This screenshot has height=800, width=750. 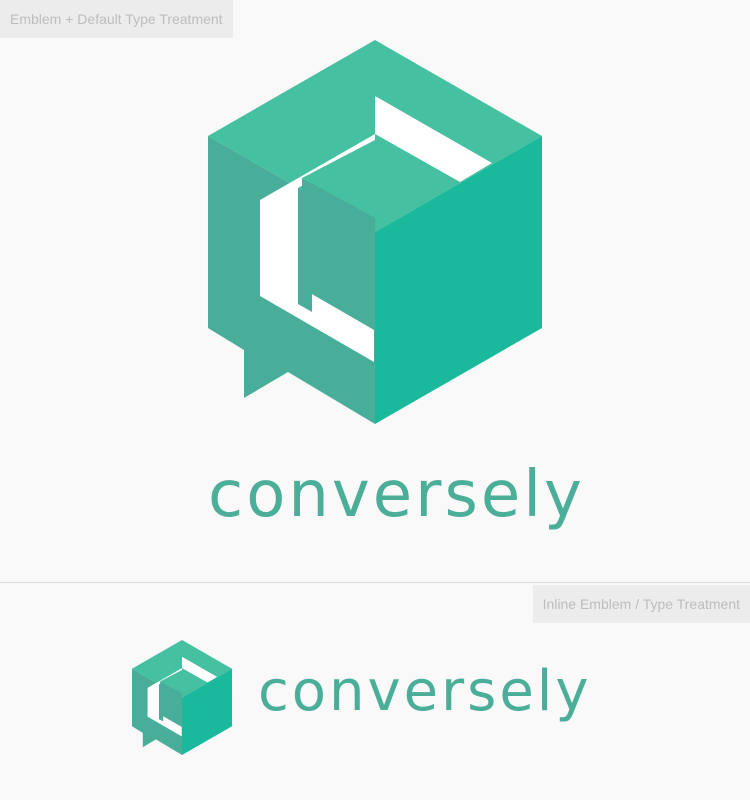 What do you see at coordinates (641, 604) in the screenshot?
I see `inline-lockup-caption: Inline Emblem / Type Treatment` at bounding box center [641, 604].